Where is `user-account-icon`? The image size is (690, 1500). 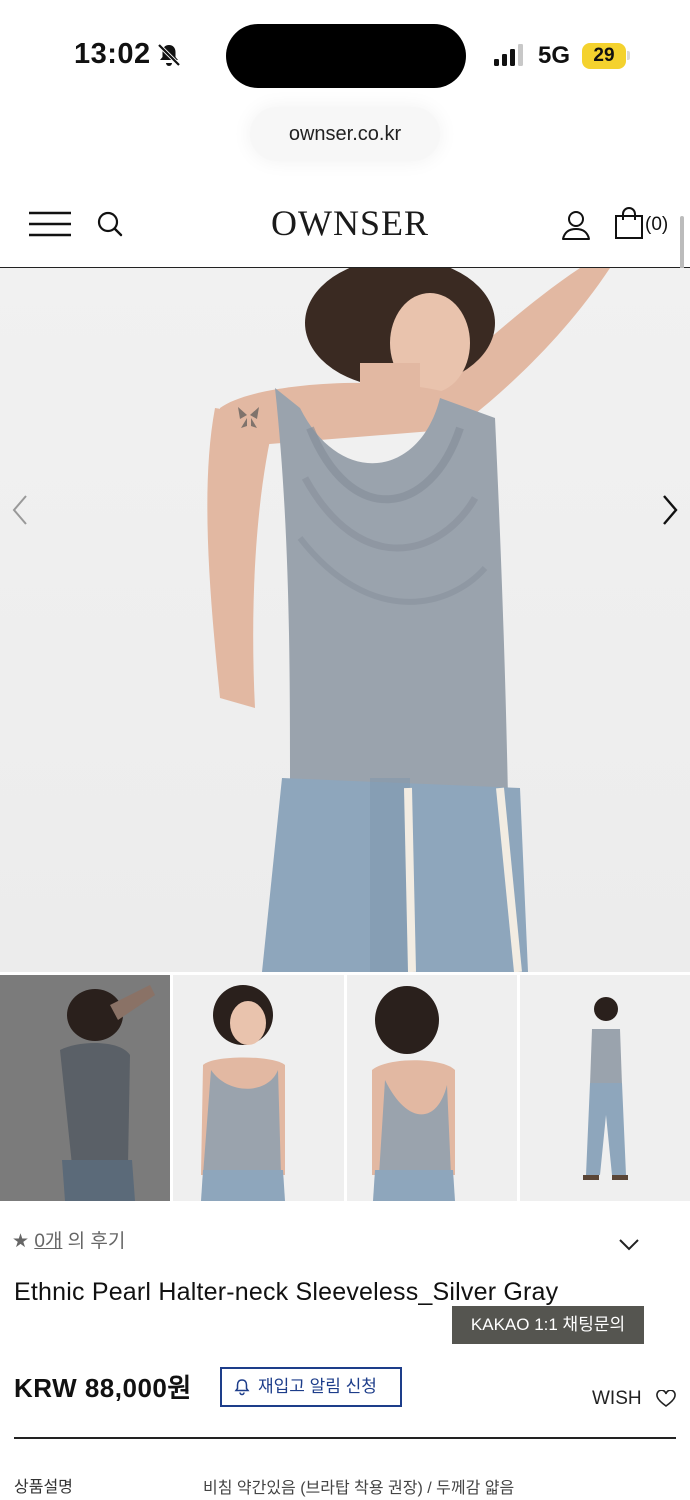
user-account-icon is located at coordinates (576, 224).